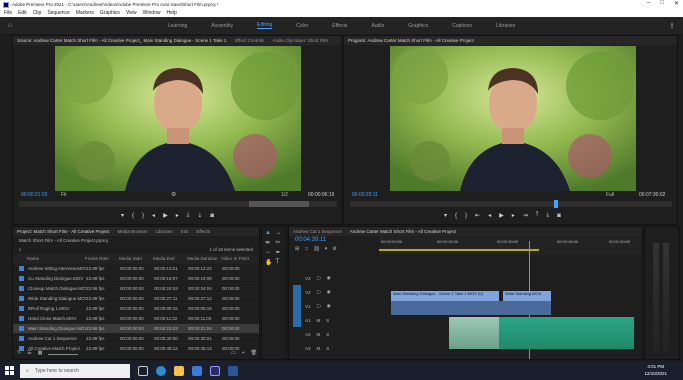 Image resolution: width=683 pixels, height=380 pixels. I want to click on track-label: V2, so click(308, 292).